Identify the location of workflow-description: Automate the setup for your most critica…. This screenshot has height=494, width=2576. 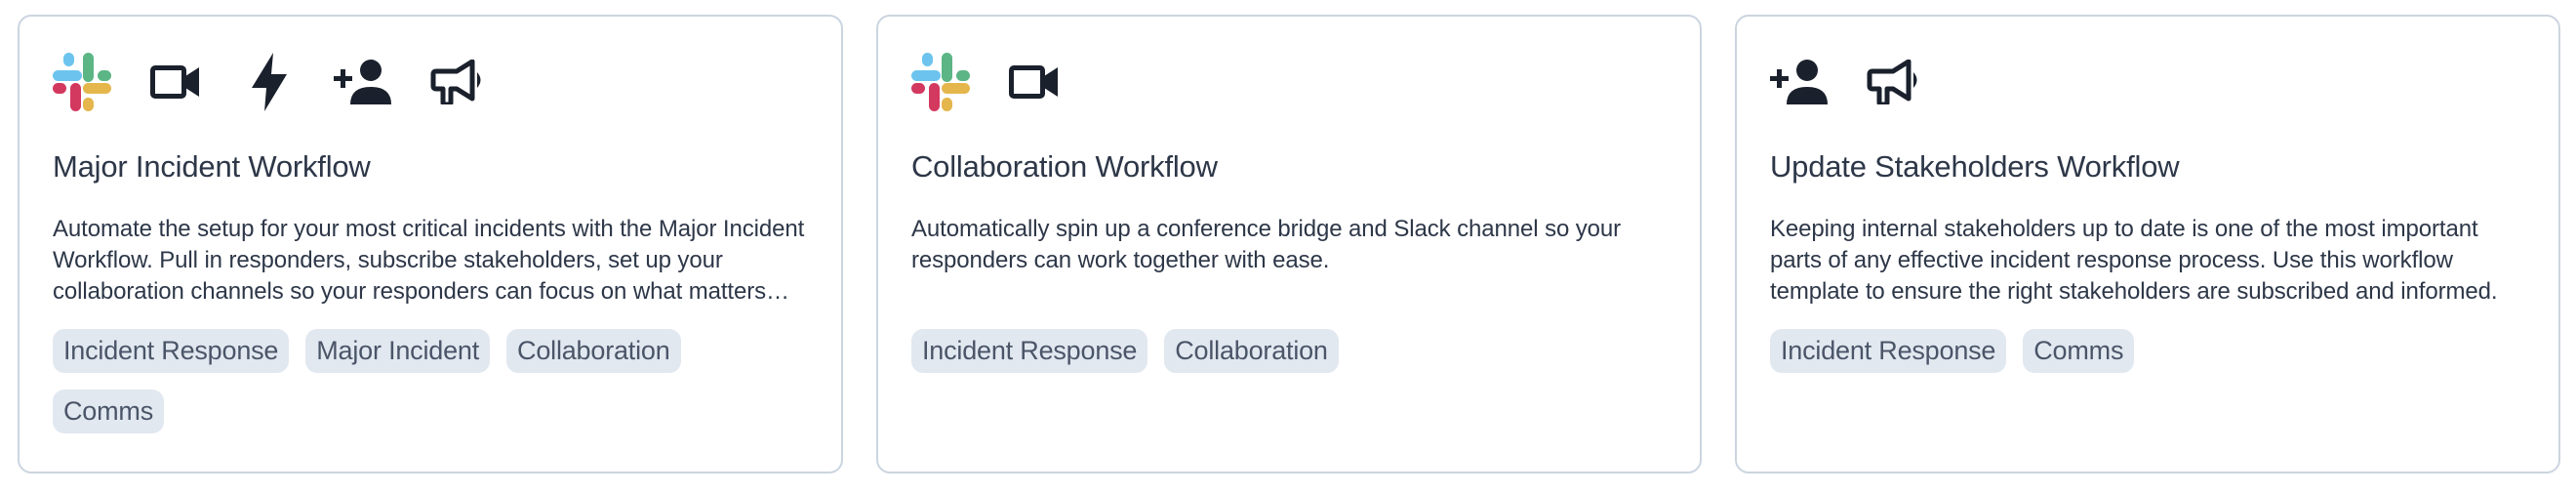
(429, 260).